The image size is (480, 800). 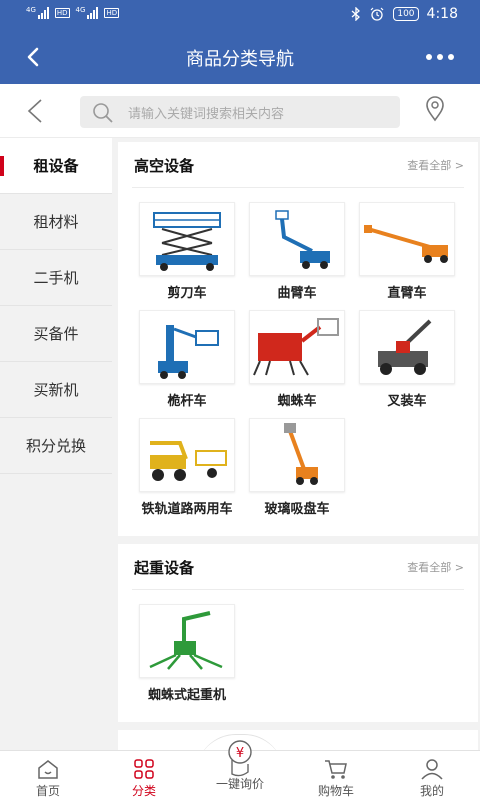 I want to click on sidebar-item-buy-new: 买新机, so click(x=56, y=390).